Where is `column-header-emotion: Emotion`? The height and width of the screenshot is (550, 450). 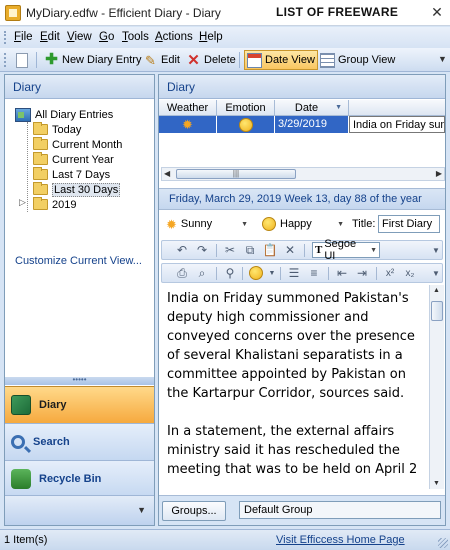 column-header-emotion: Emotion is located at coordinates (246, 108).